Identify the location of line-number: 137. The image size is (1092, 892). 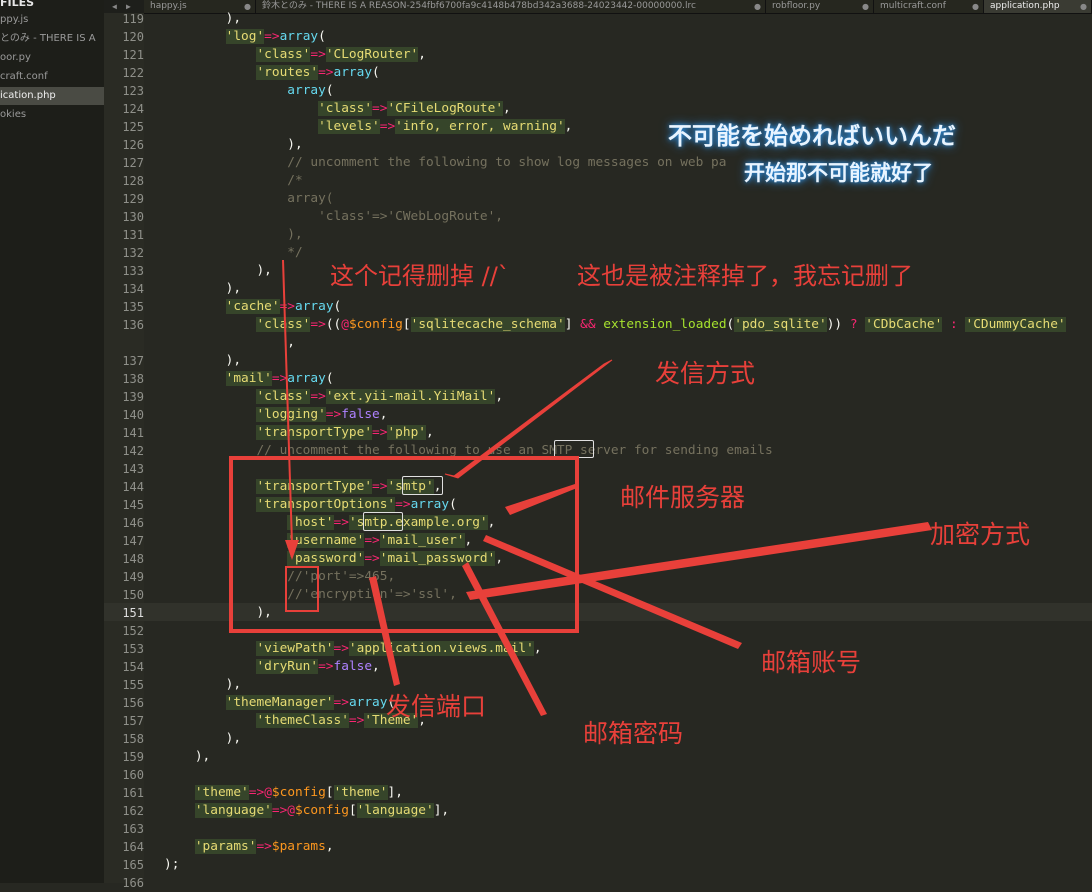
(133, 361).